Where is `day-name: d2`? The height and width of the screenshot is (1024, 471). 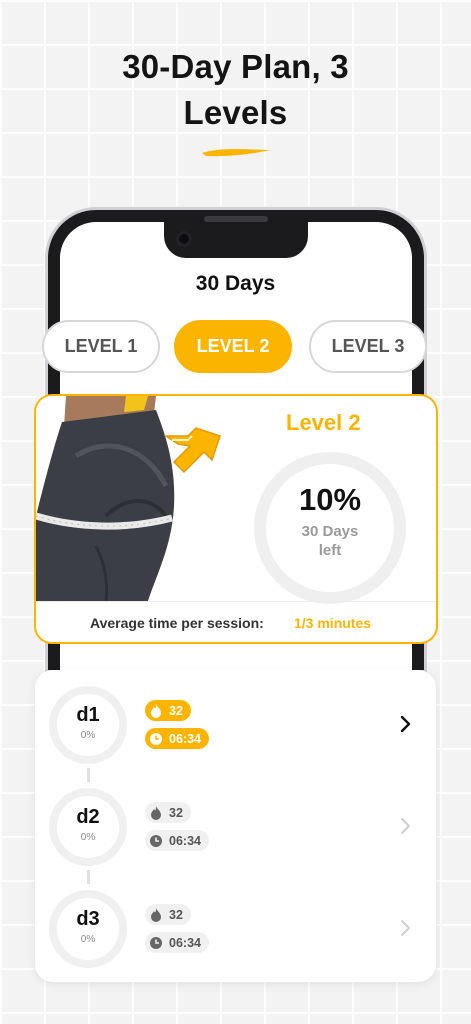 day-name: d2 is located at coordinates (88, 817).